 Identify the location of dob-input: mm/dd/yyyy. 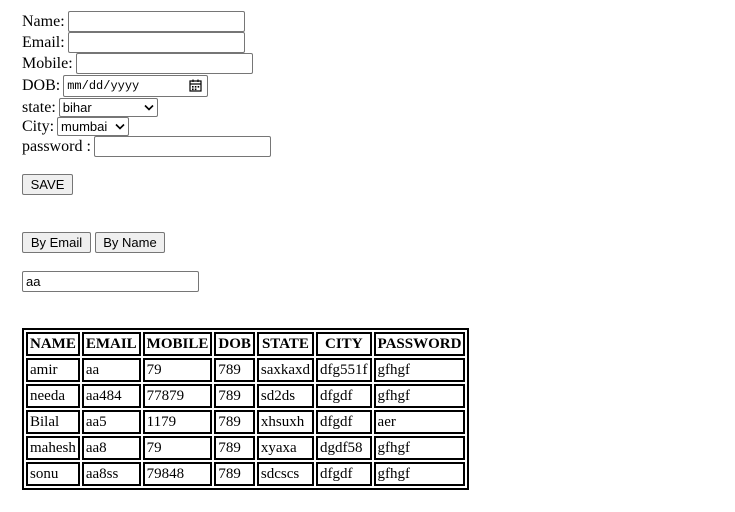
(136, 85).